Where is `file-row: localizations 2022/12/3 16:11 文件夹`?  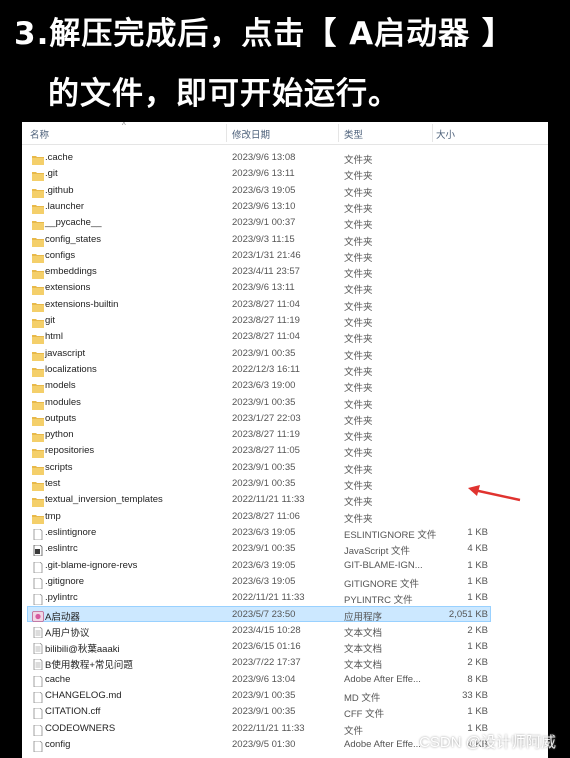 file-row: localizations 2022/12/3 16:11 文件夹 is located at coordinates (259, 370).